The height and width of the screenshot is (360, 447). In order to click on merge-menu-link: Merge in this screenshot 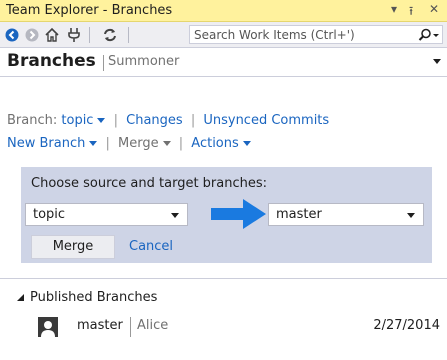, I will do `click(144, 143)`.